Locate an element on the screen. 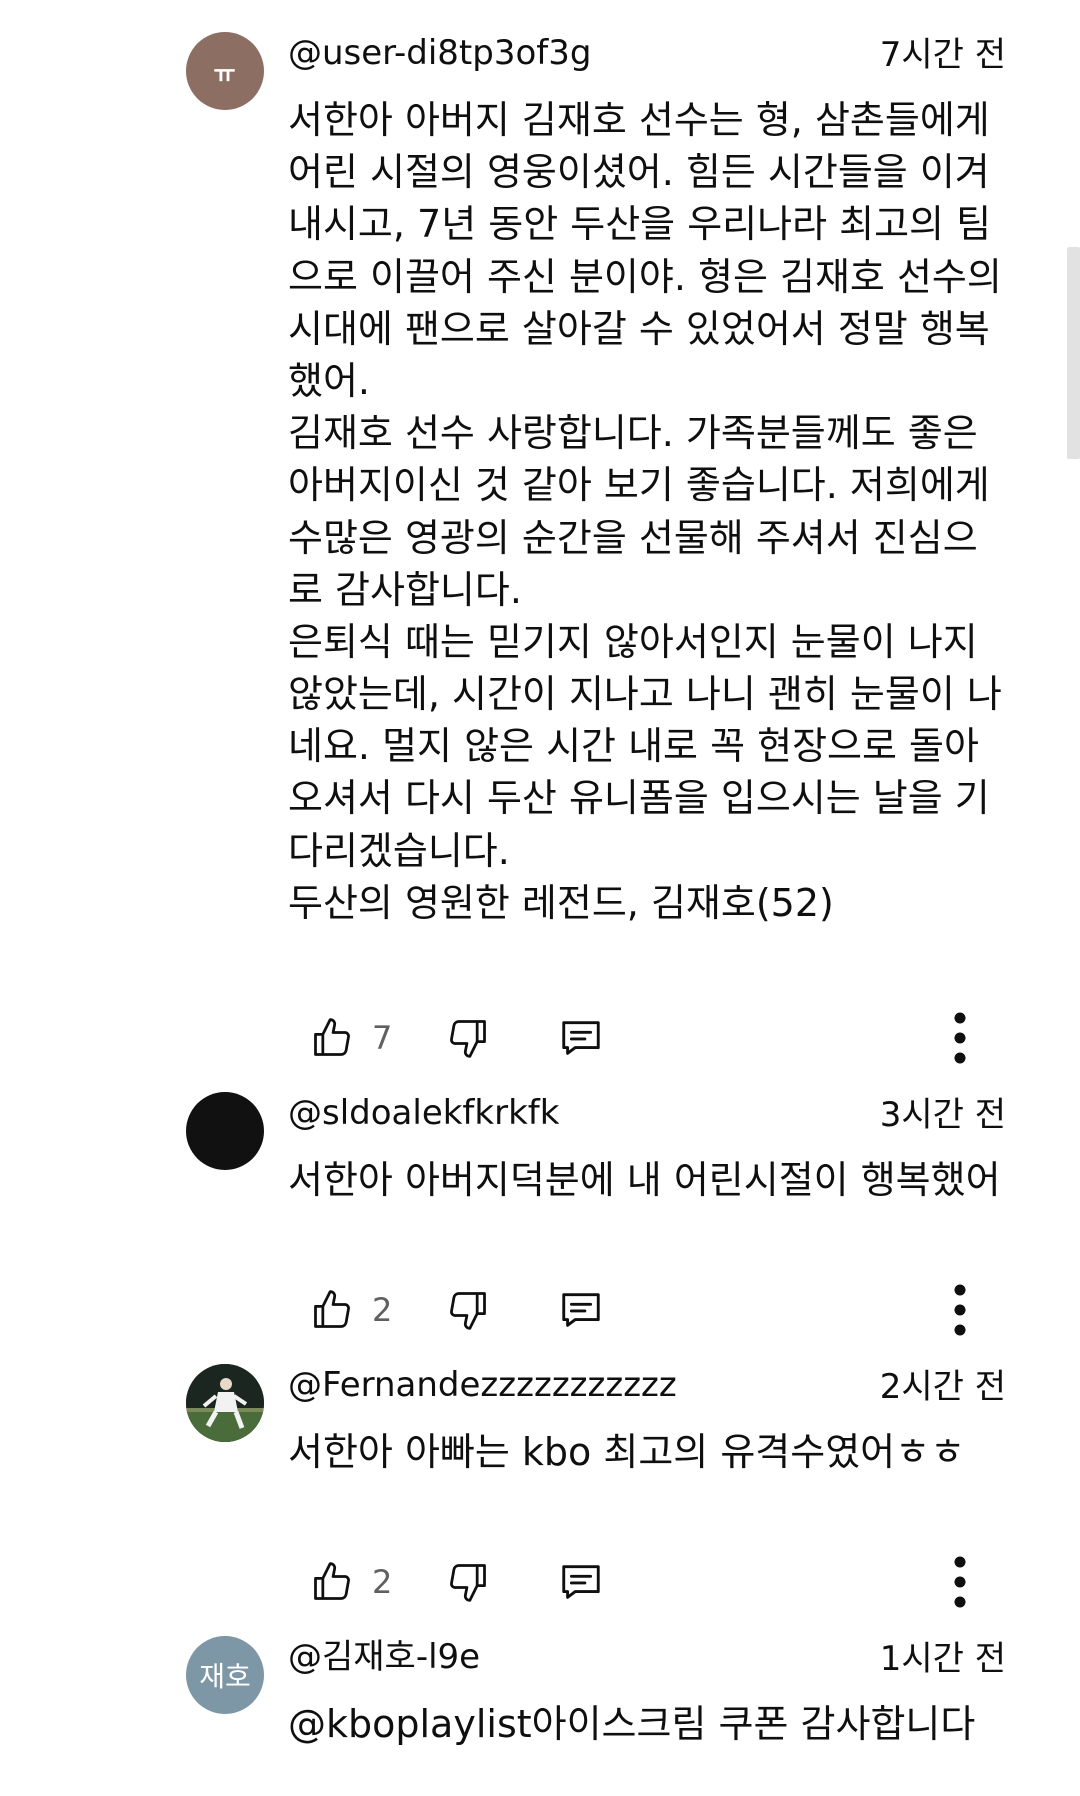  comment-line: 다리겠습니다. is located at coordinates (399, 850).